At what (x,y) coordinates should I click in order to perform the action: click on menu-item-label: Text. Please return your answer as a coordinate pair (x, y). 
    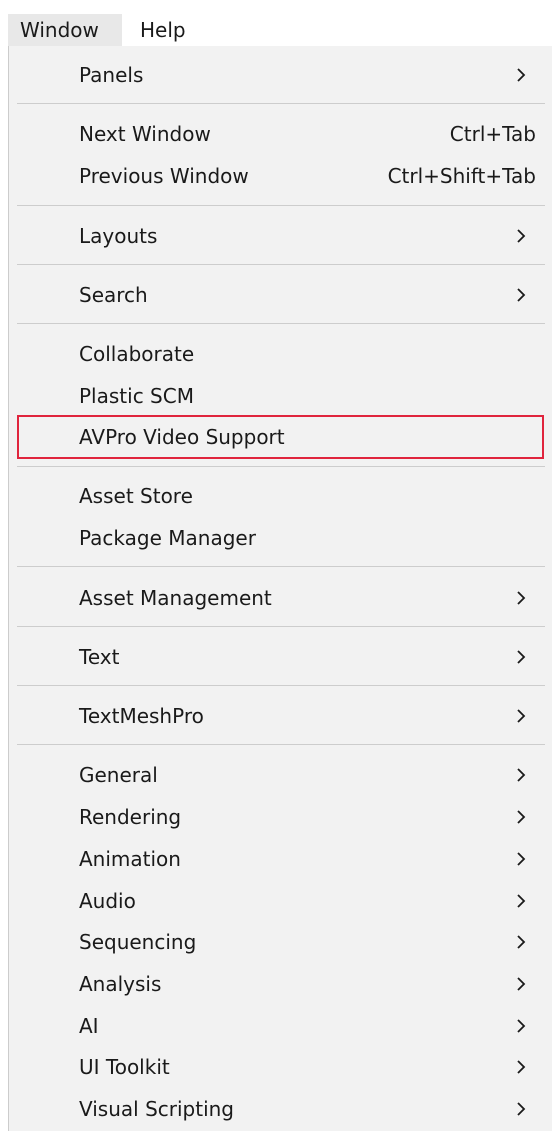
    Looking at the image, I should click on (99, 657).